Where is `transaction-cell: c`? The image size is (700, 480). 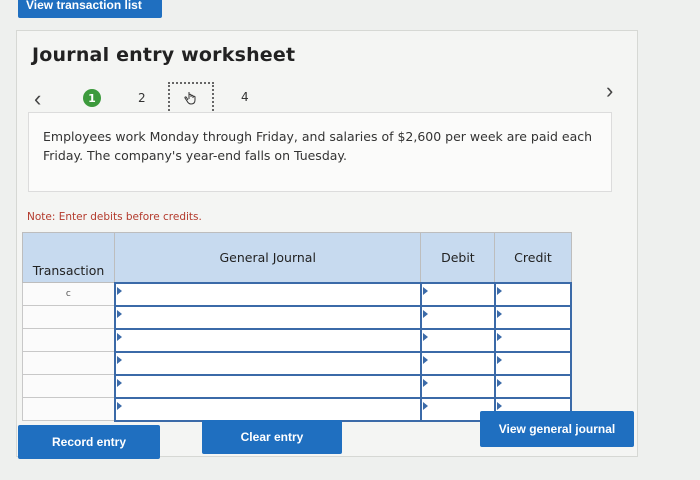
transaction-cell: c is located at coordinates (68, 294).